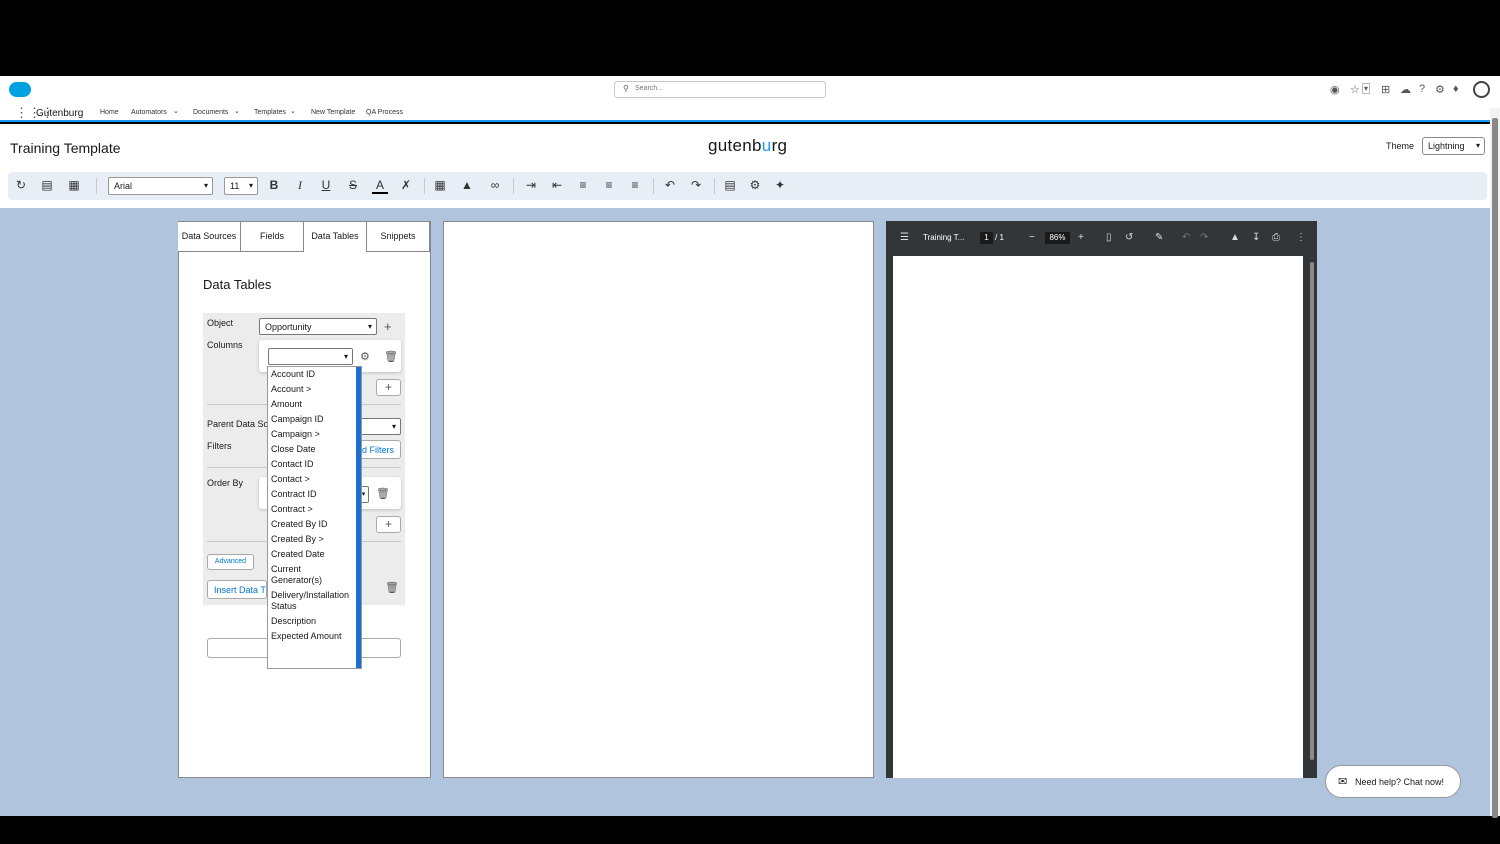 This screenshot has height=844, width=1500. I want to click on nav-item-home: Home, so click(109, 112).